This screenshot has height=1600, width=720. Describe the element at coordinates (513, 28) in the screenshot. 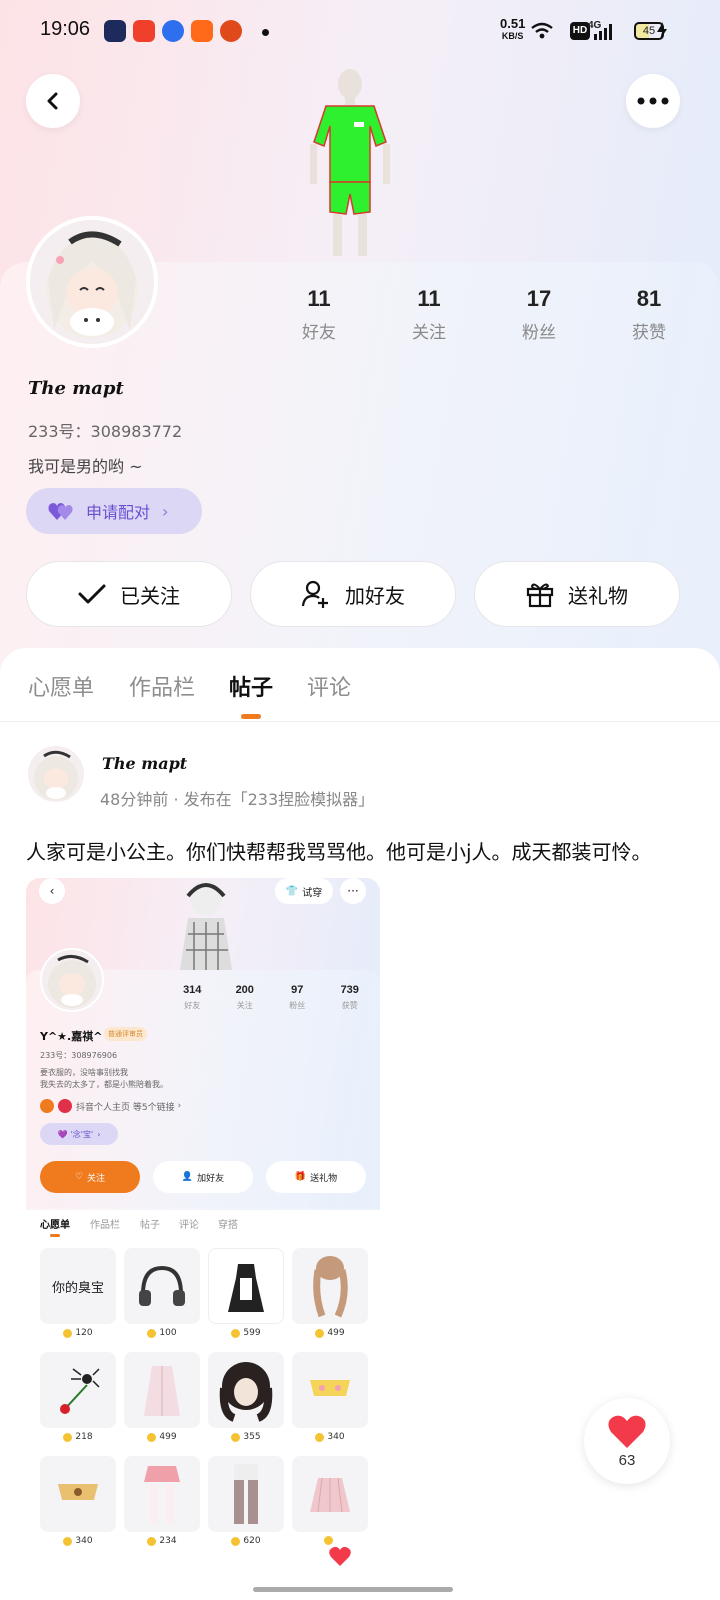

I see `network-speed: 0.51 KB/S` at that location.